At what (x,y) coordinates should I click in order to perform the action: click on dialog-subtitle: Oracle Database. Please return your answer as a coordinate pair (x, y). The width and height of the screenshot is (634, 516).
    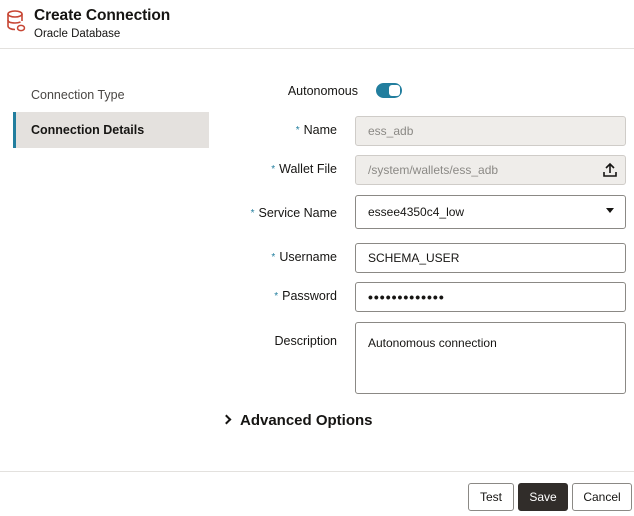
    Looking at the image, I should click on (77, 34).